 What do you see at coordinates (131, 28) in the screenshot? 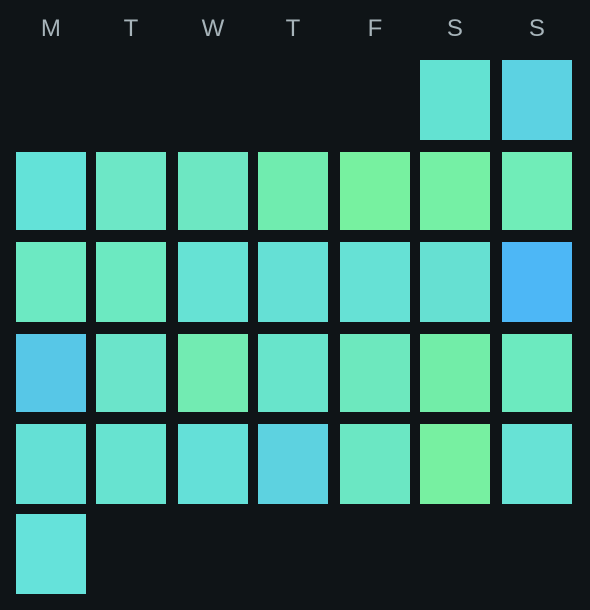
I see `weekday-label-tuesday: T` at bounding box center [131, 28].